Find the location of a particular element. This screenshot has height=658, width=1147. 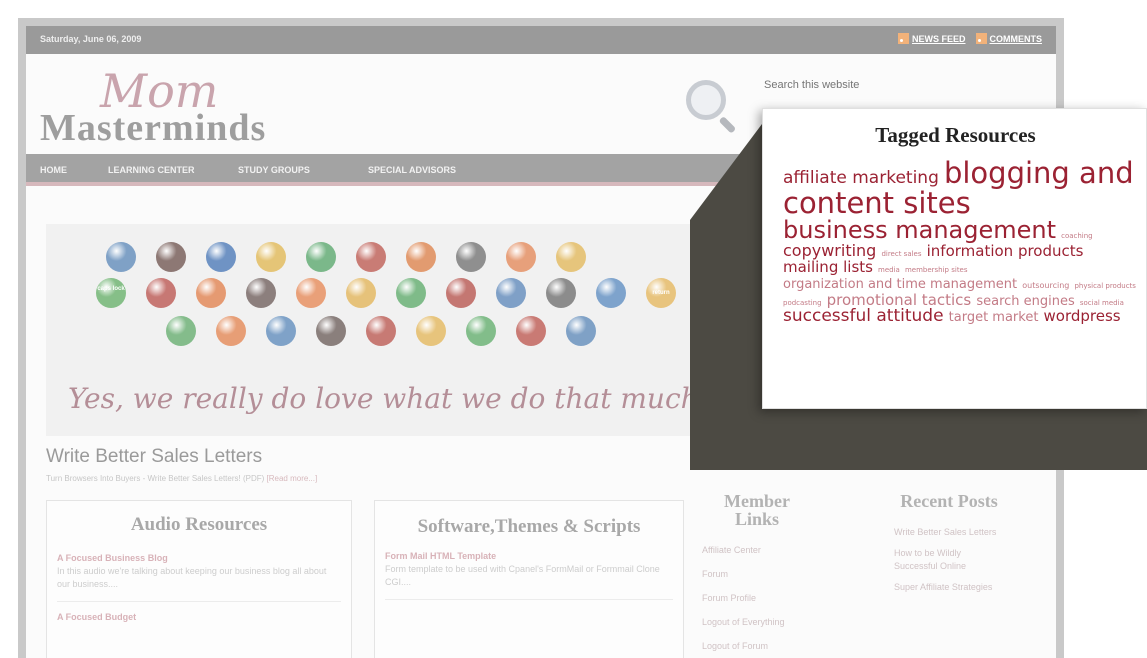

date-label: Saturday, June 06, 2009 is located at coordinates (91, 39).